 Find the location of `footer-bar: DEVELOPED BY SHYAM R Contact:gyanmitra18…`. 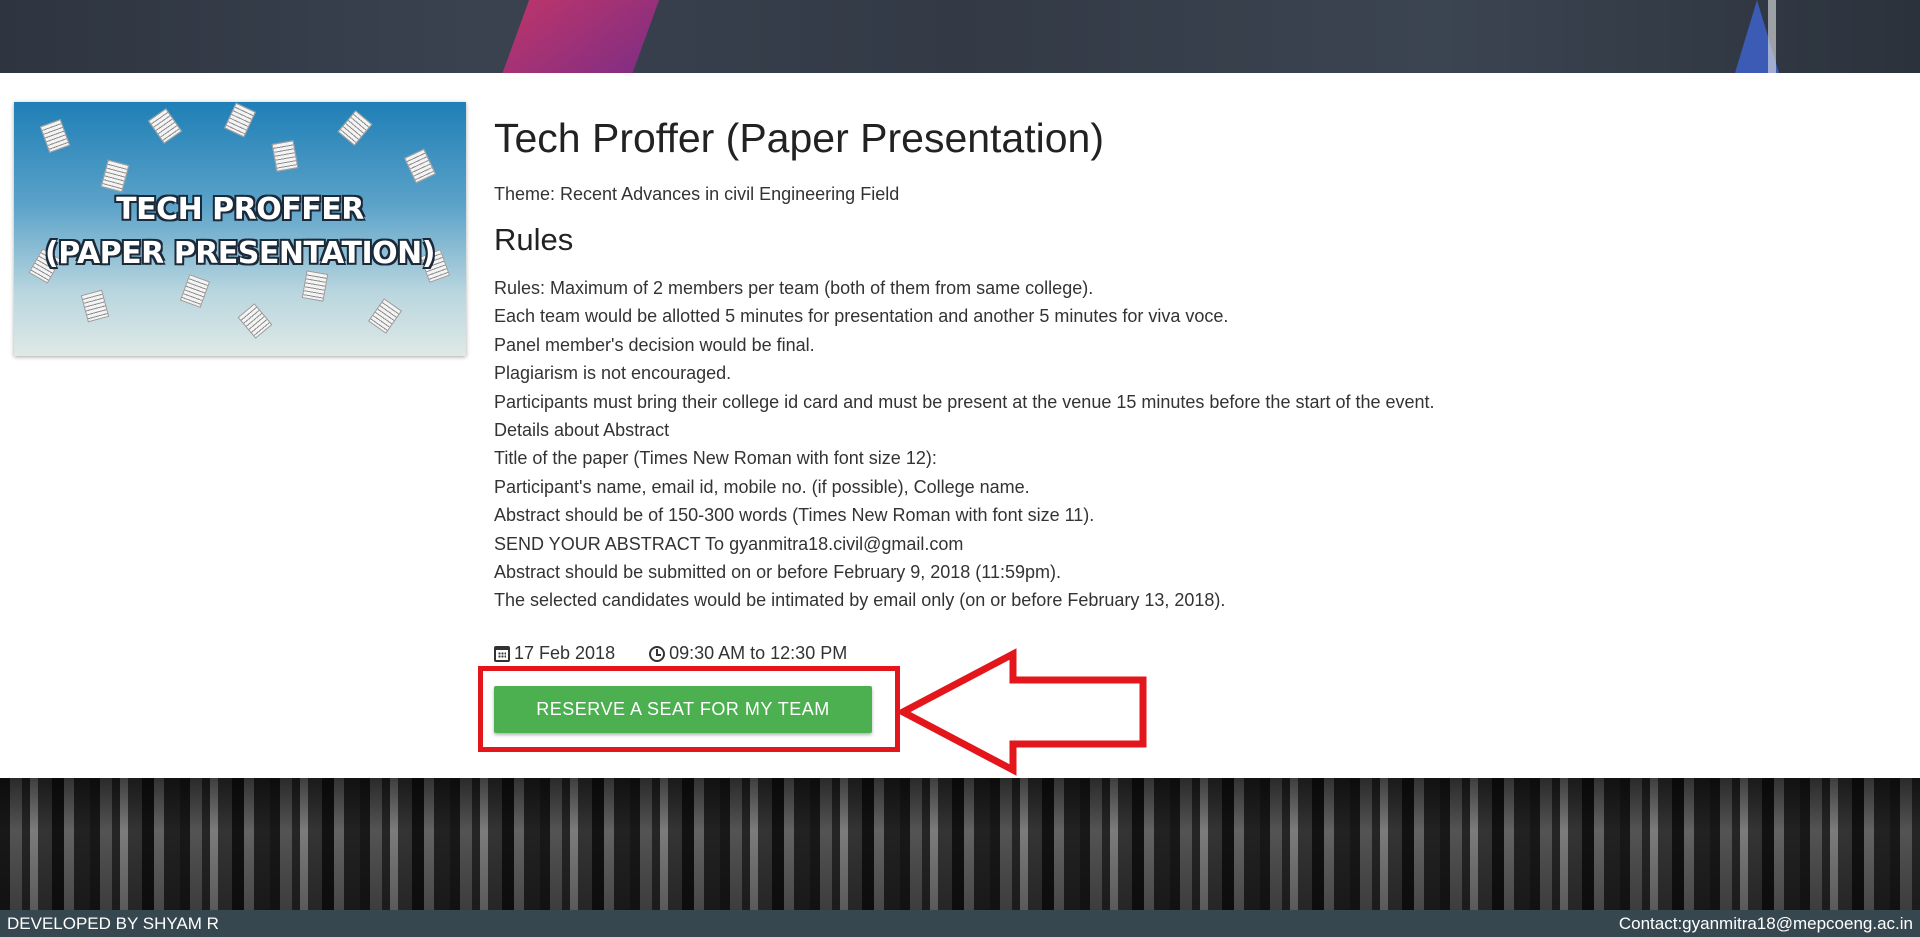

footer-bar: DEVELOPED BY SHYAM R Contact:gyanmitra18… is located at coordinates (960, 923).